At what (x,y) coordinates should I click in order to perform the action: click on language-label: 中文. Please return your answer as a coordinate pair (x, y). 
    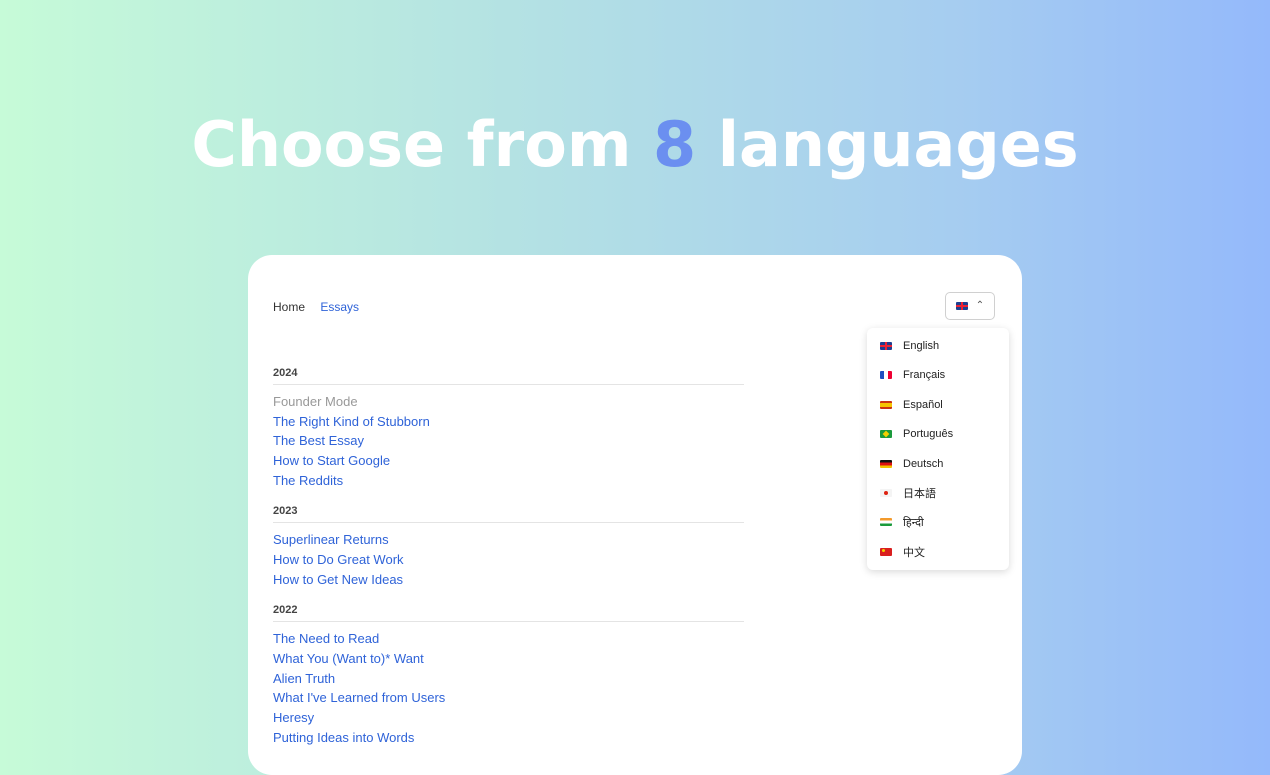
    Looking at the image, I should click on (914, 553).